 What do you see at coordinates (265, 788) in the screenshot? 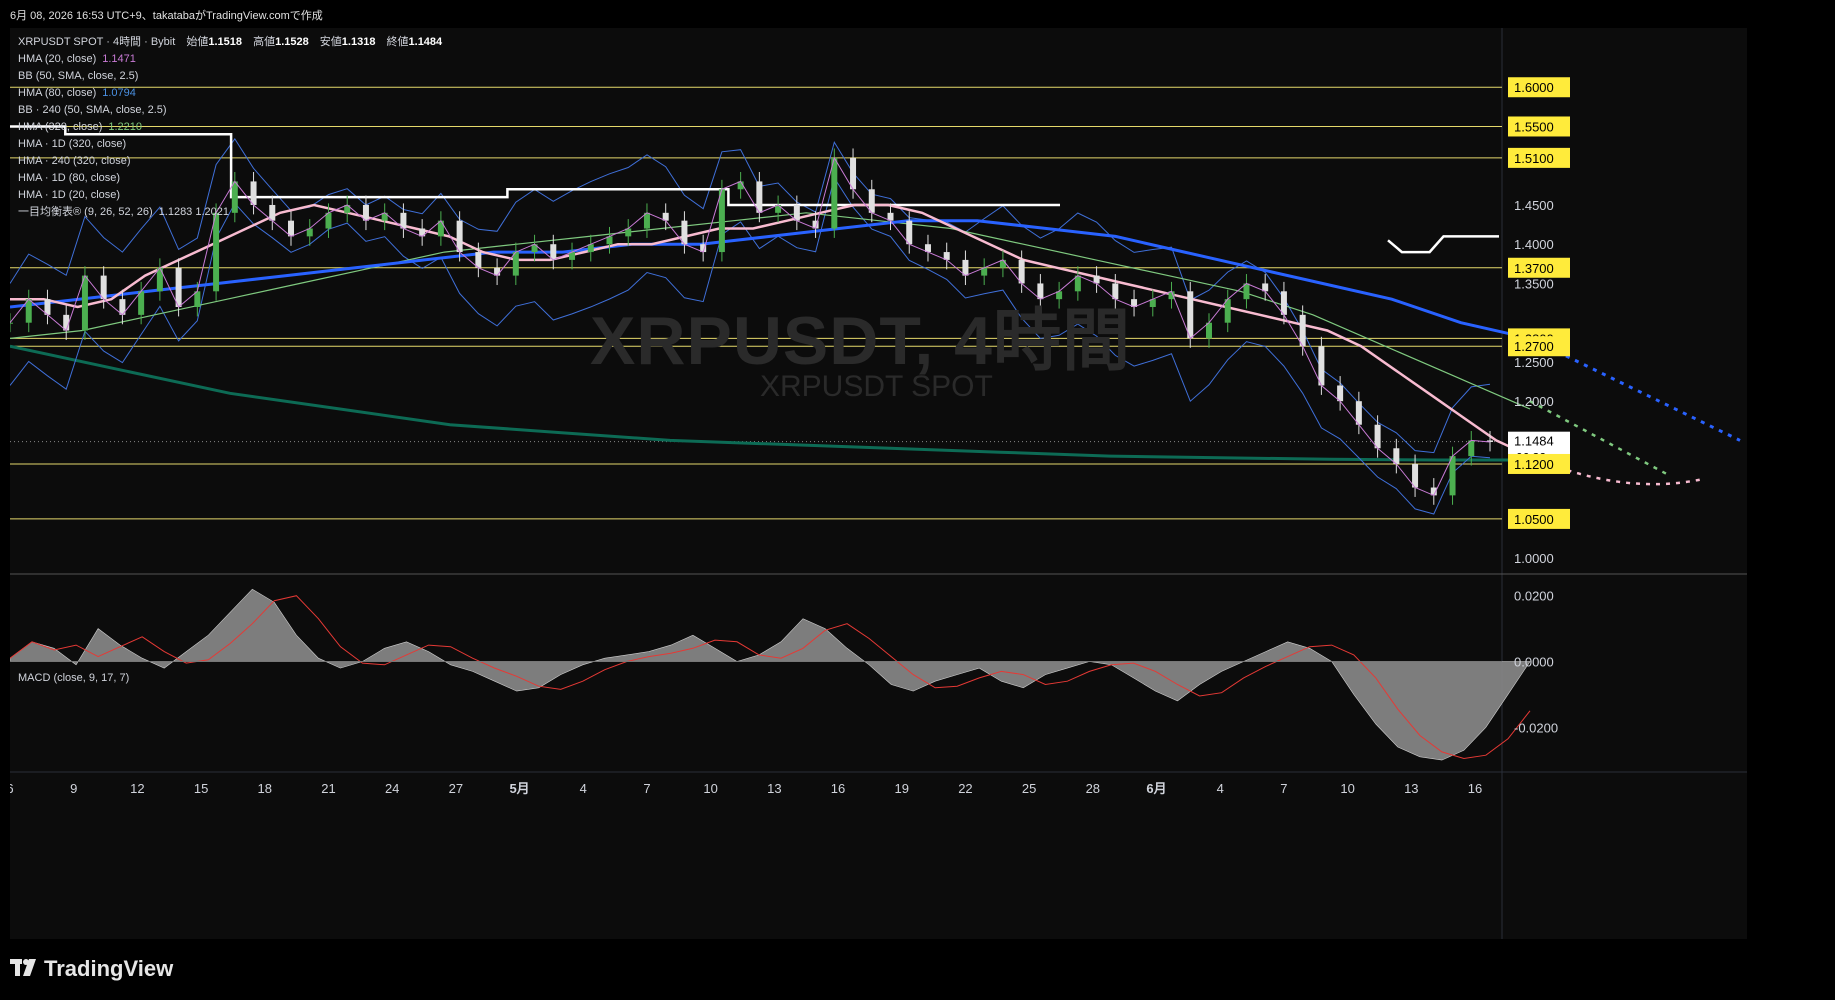
I see `time-tick-label: 18` at bounding box center [265, 788].